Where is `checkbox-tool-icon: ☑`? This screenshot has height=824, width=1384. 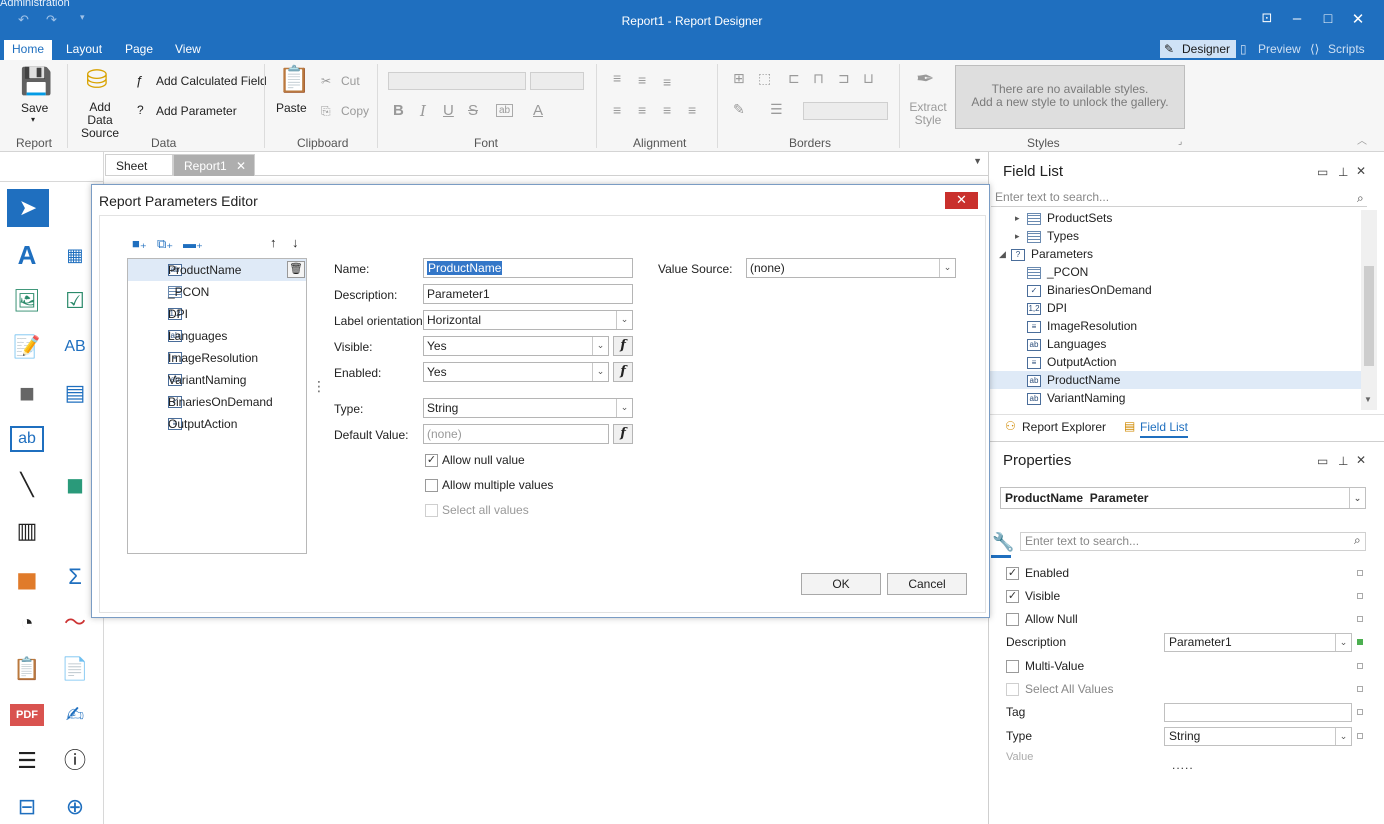
checkbox-tool-icon: ☑ is located at coordinates (75, 301).